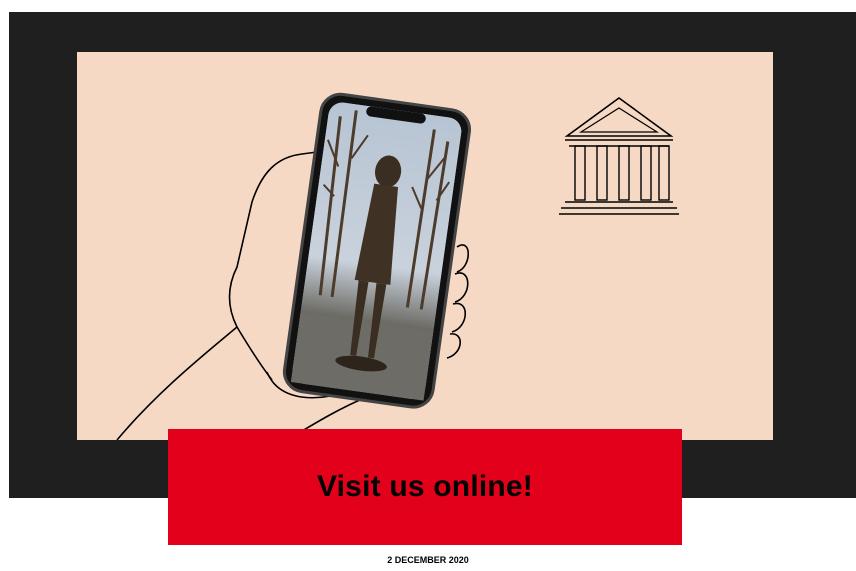  I want to click on phone, so click(377, 250).